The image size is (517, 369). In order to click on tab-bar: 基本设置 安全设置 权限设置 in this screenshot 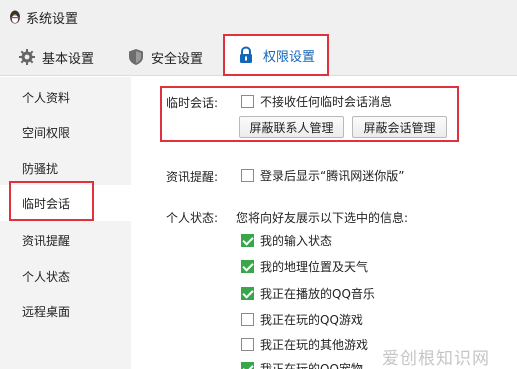, I will do `click(258, 55)`.